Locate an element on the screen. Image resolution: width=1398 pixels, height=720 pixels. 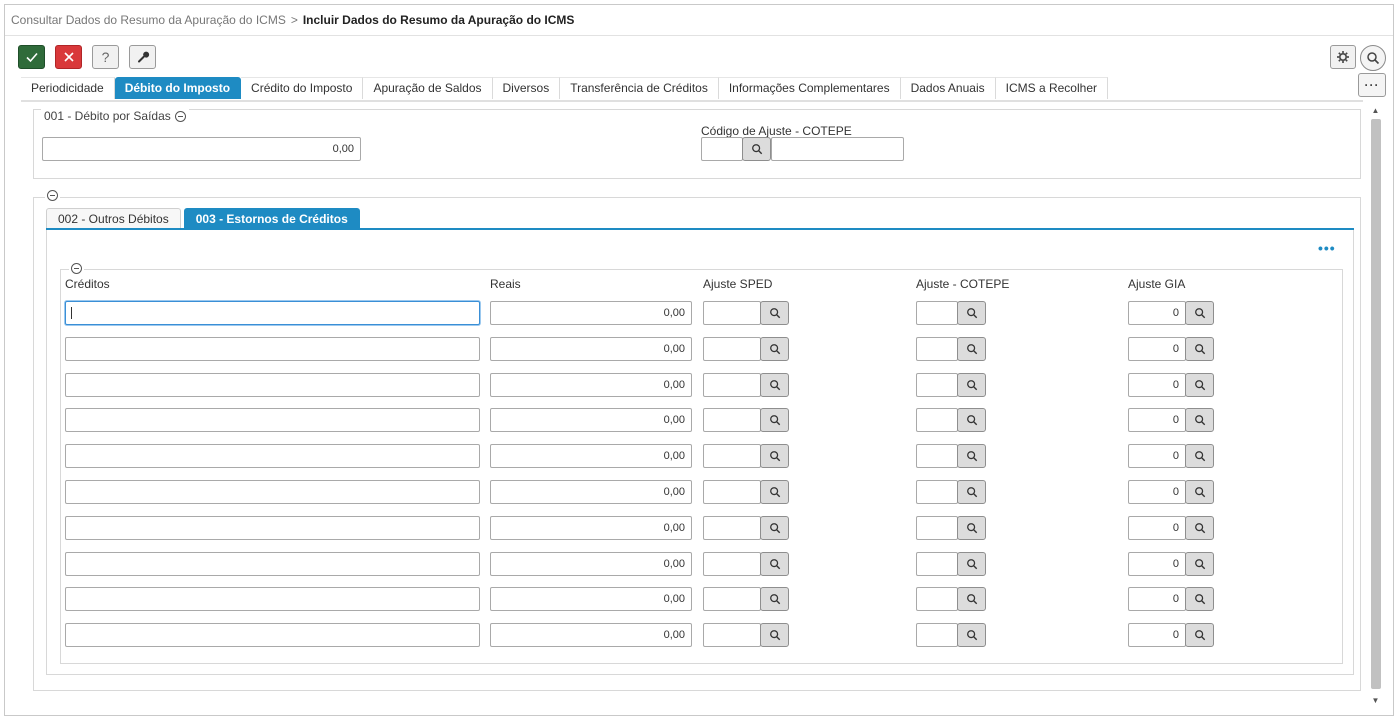
tab-debito-do-imposto: Débito do Imposto is located at coordinates (178, 88).